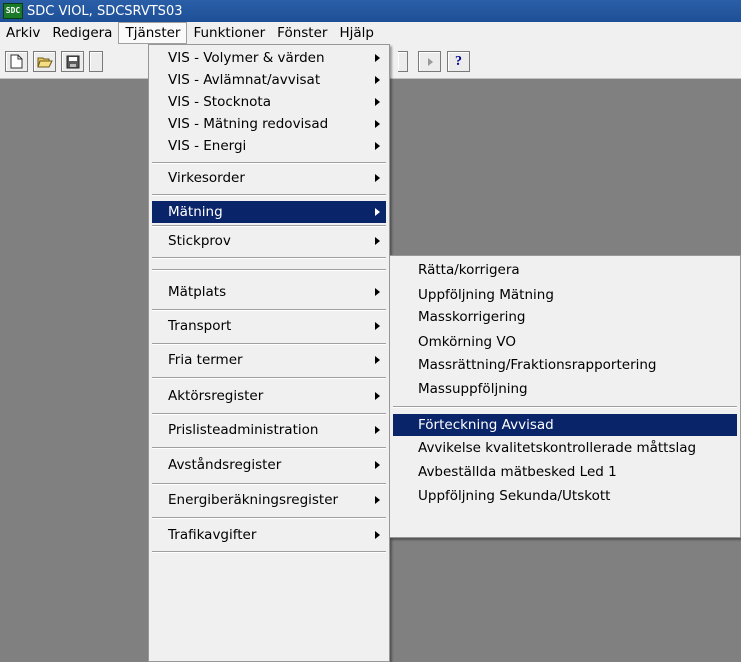 The height and width of the screenshot is (662, 741). What do you see at coordinates (565, 389) in the screenshot?
I see `submenu-item-massuppfoljning: Massuppföljning` at bounding box center [565, 389].